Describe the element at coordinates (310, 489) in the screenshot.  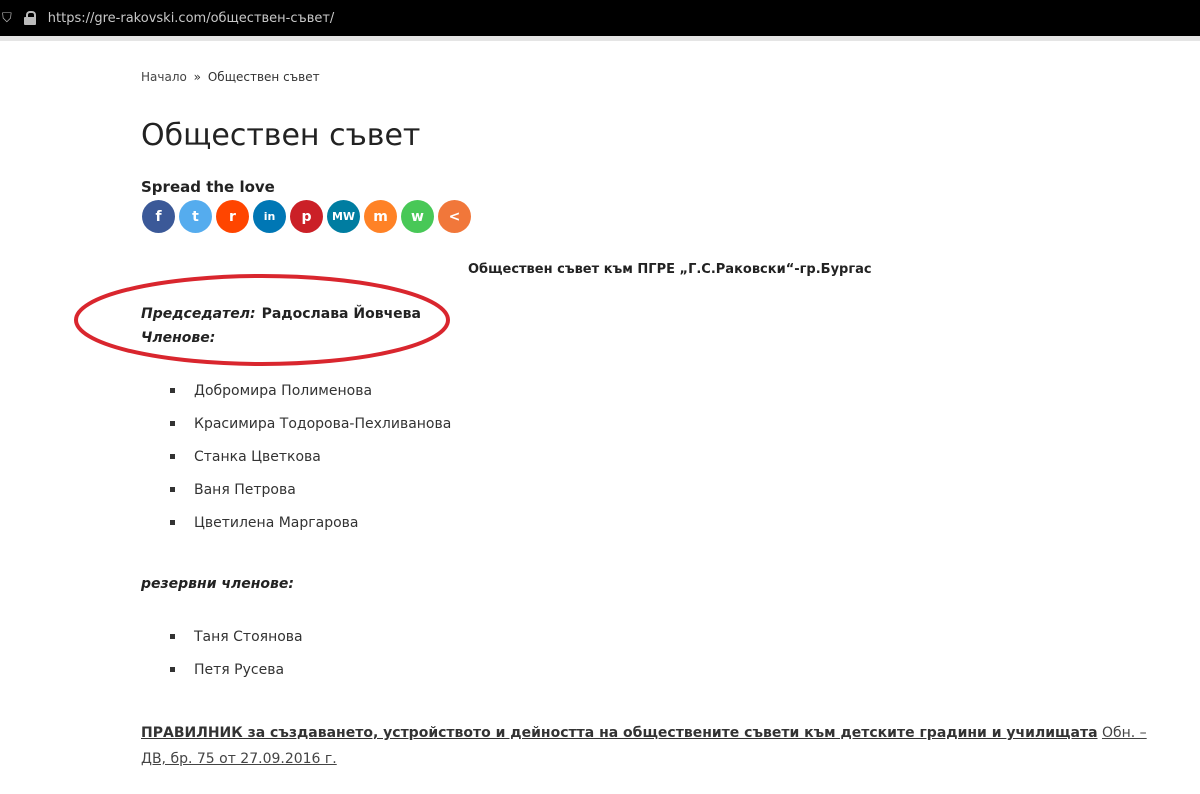
I see `list-item: Ваня Петрова` at that location.